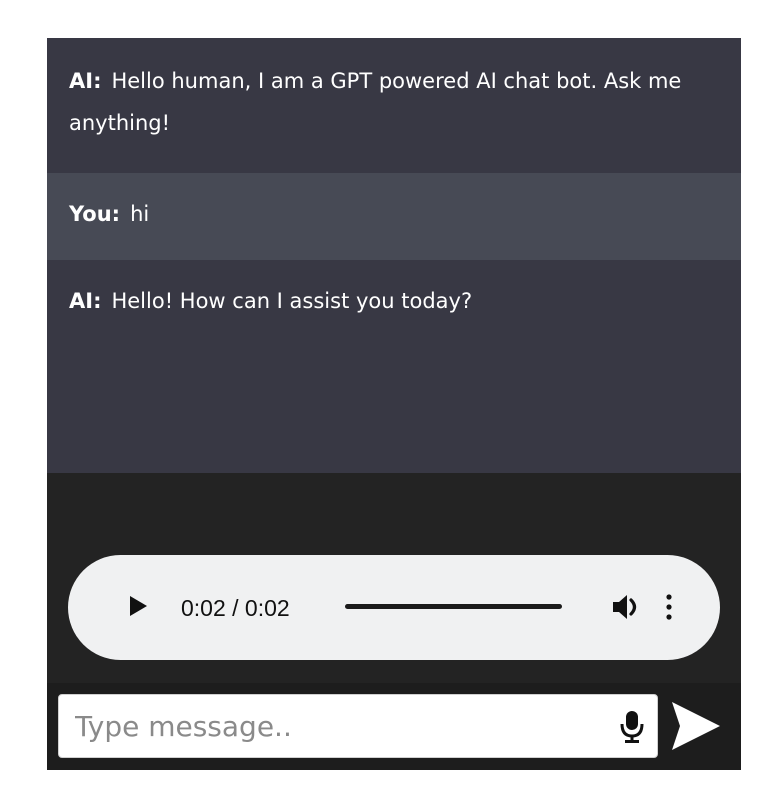 This screenshot has width=768, height=792. I want to click on message-user: You: hi, so click(394, 216).